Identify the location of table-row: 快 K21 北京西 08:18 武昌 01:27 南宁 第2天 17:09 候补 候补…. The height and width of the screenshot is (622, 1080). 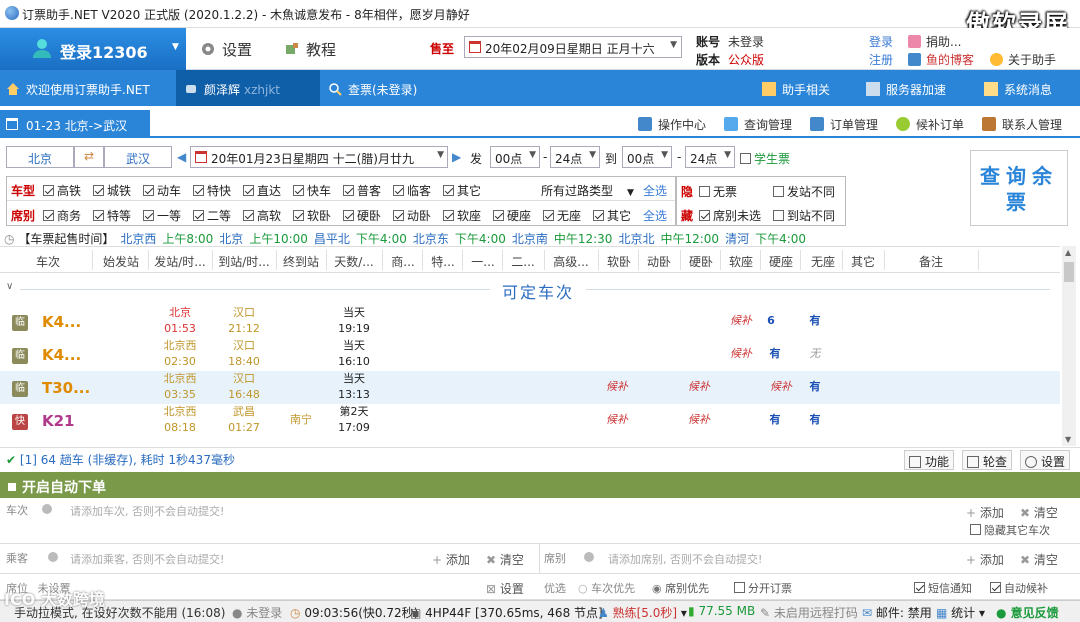
(530, 420).